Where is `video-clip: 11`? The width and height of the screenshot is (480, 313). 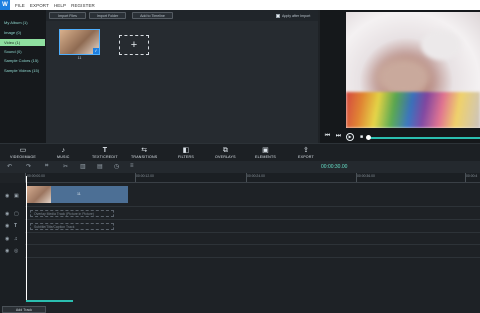
video-clip: 11 is located at coordinates (77, 194).